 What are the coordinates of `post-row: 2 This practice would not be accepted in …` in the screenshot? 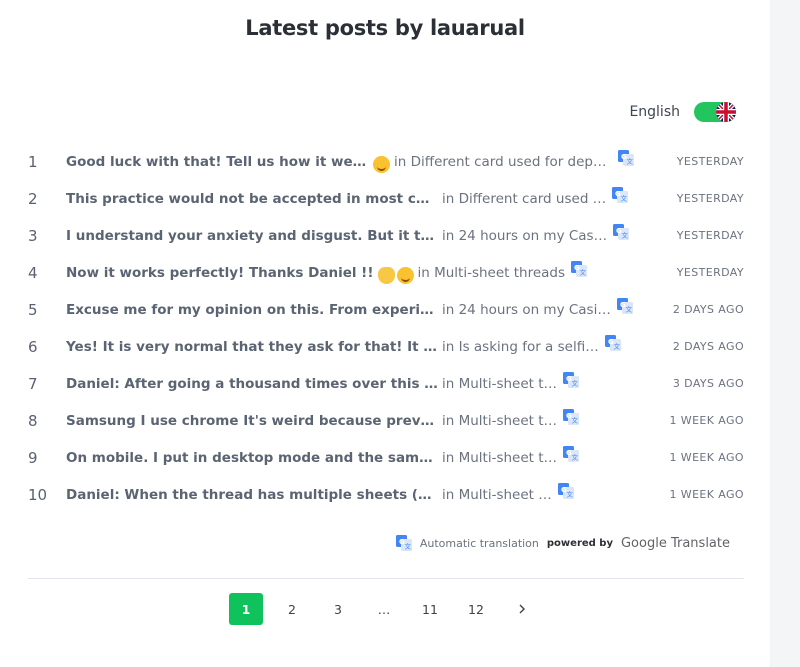 It's located at (386, 198).